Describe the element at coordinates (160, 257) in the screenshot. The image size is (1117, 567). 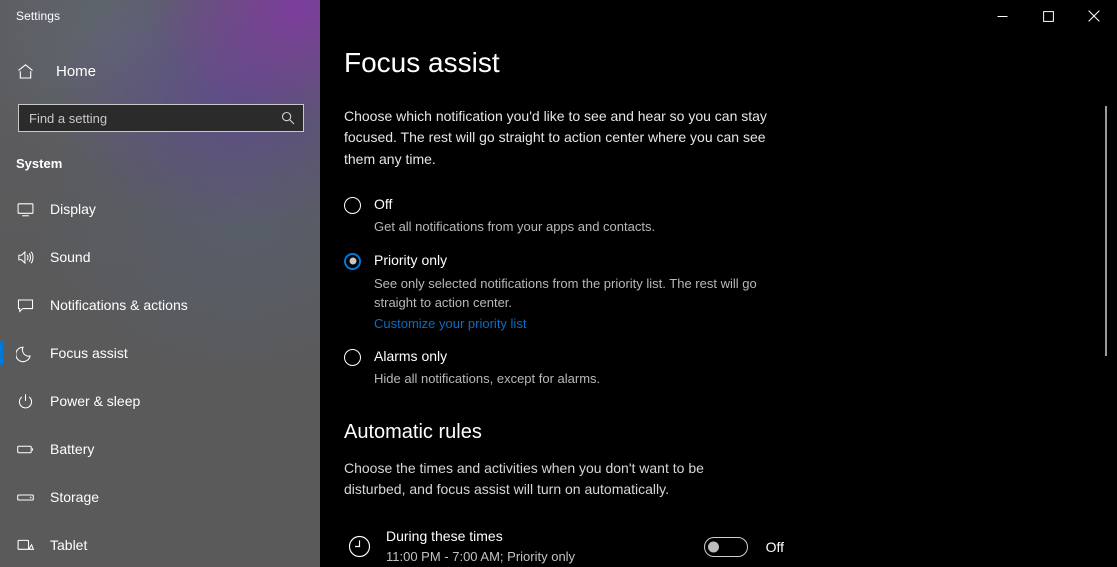
I see `sidebar-item-sound: Sound` at that location.